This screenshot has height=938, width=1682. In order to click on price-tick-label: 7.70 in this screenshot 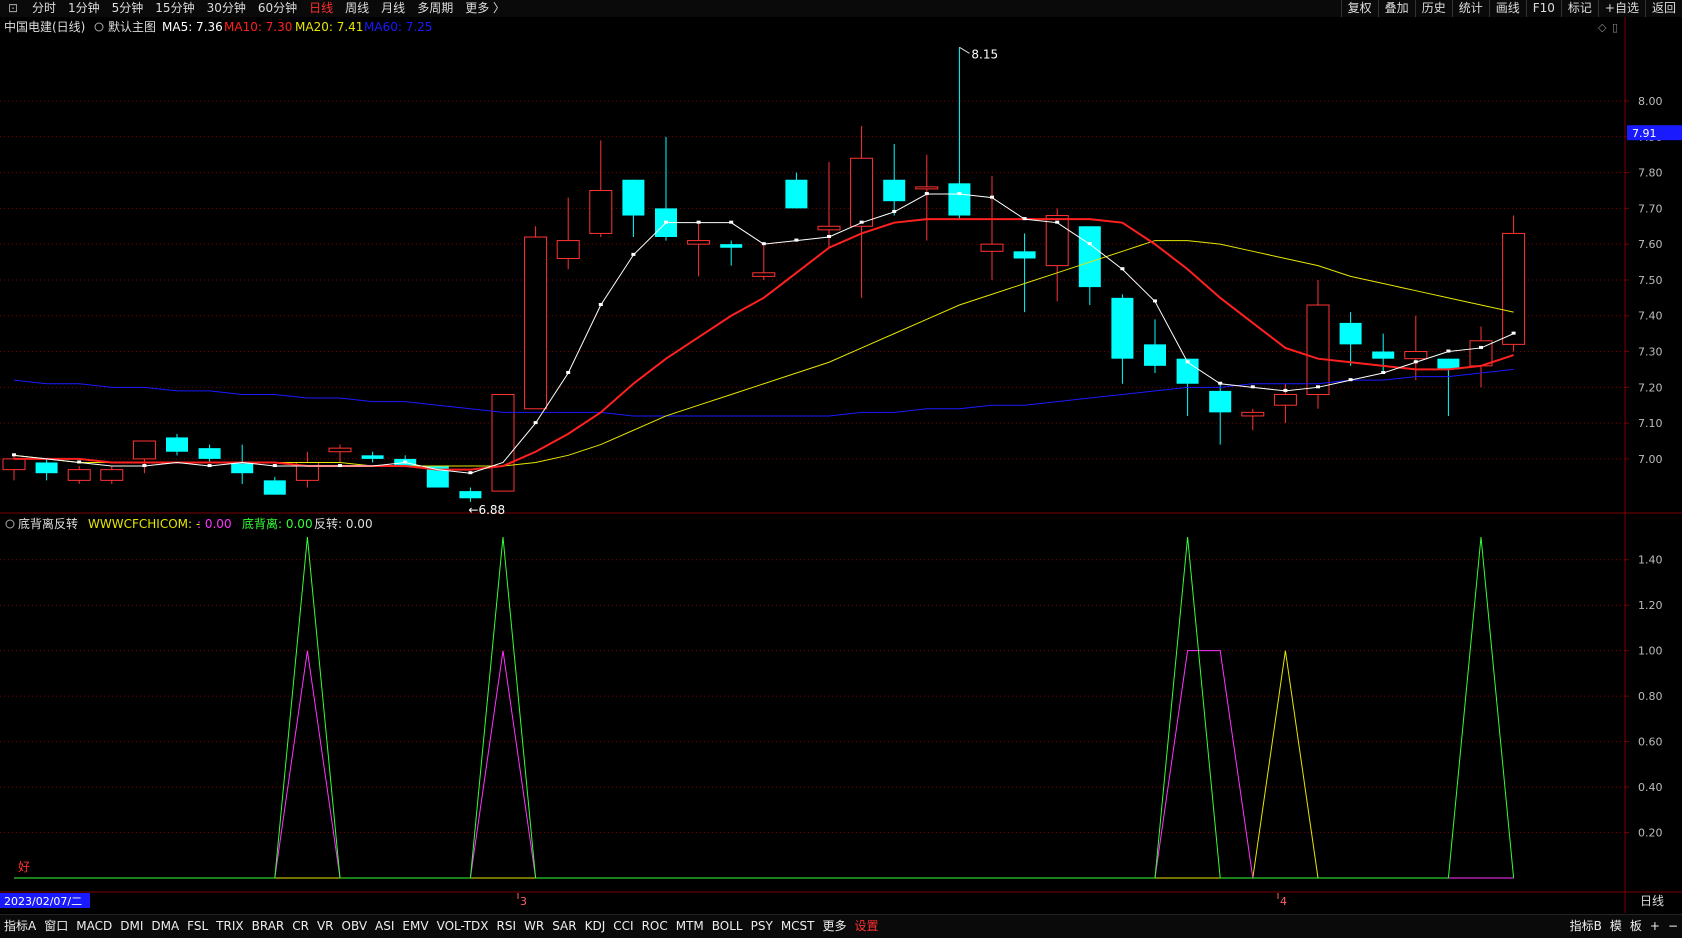, I will do `click(1650, 208)`.